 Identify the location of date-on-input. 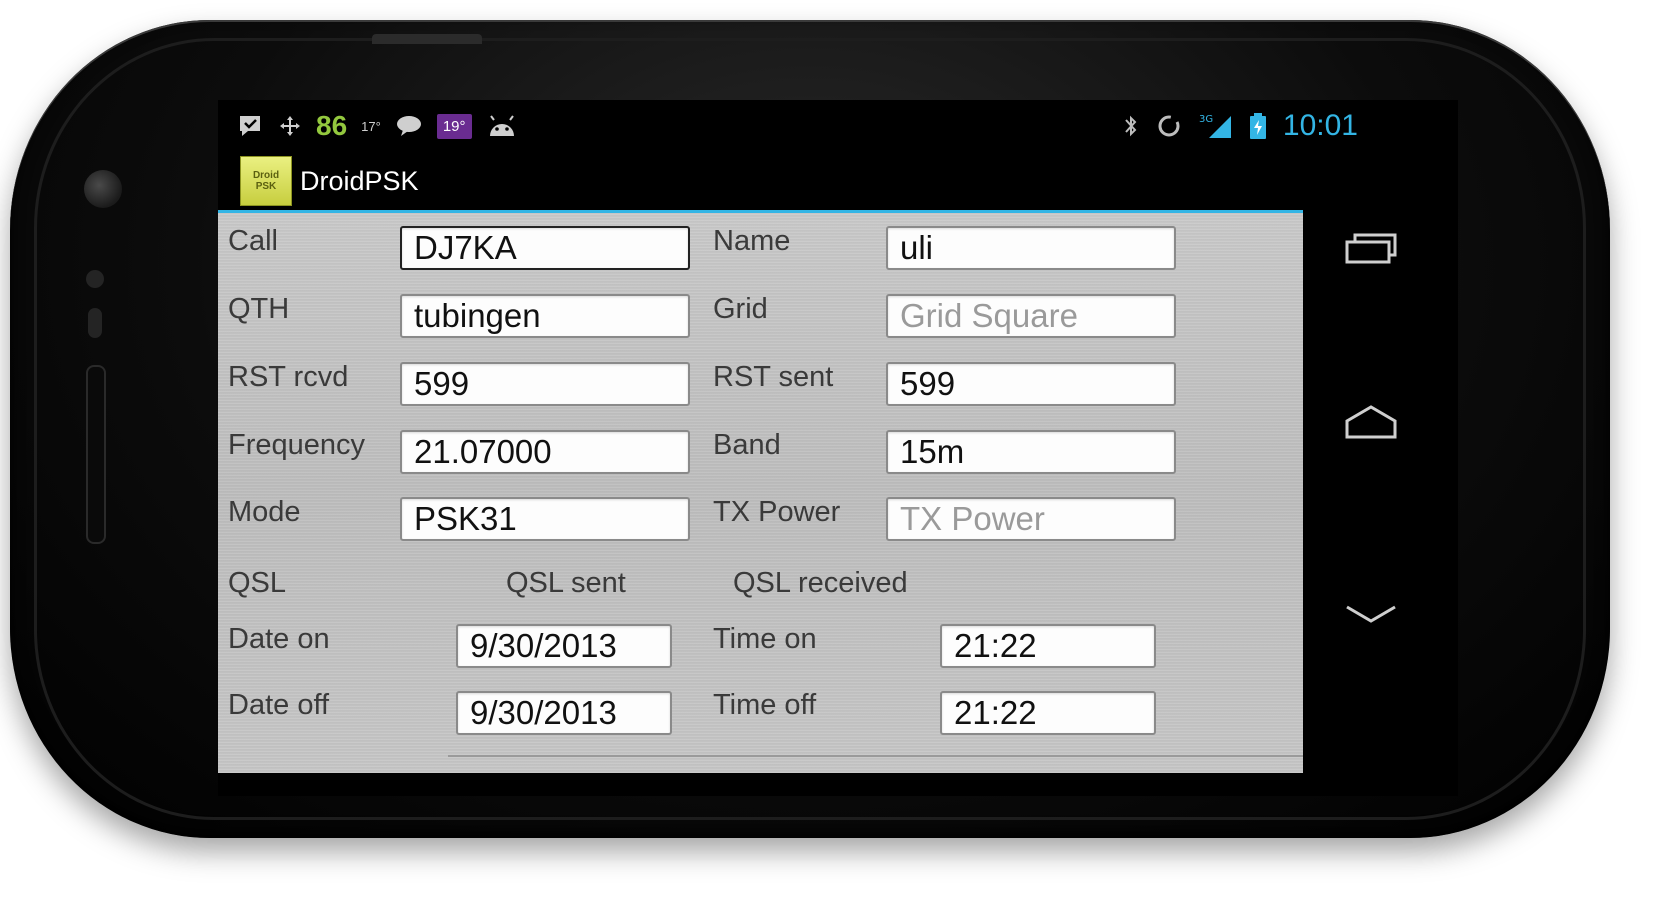
(564, 646).